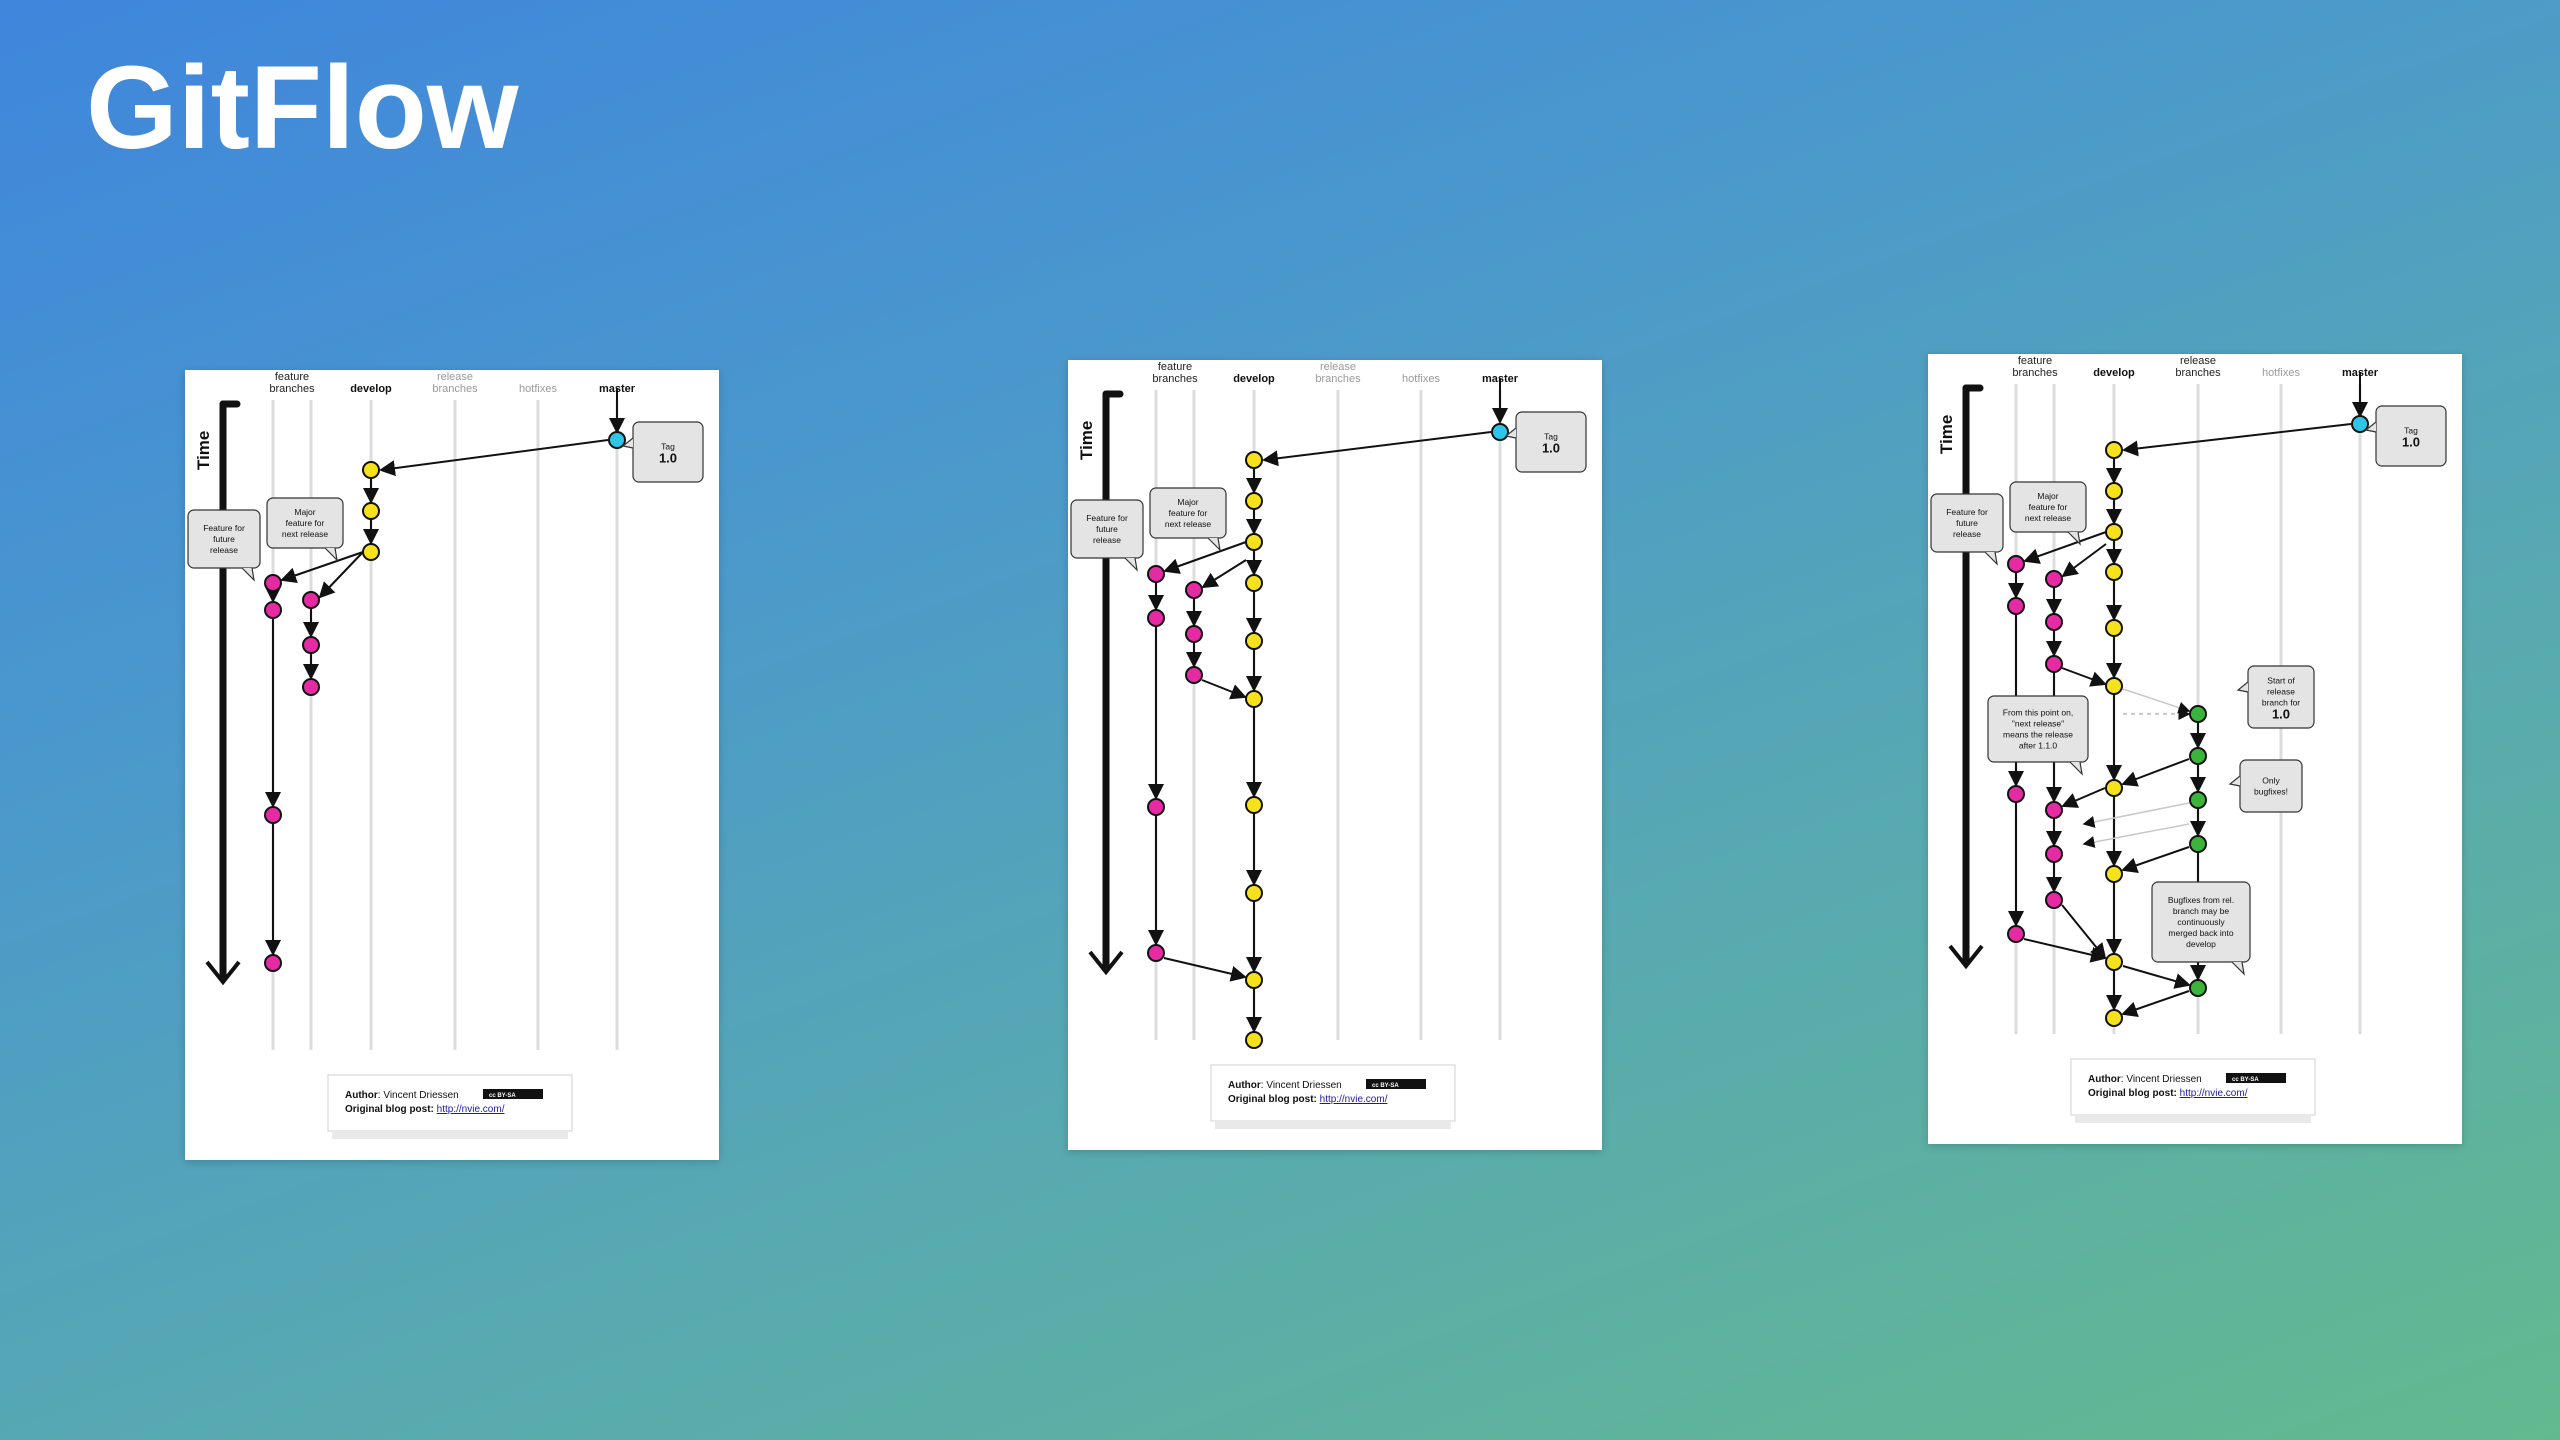 The height and width of the screenshot is (1440, 2560). I want to click on footer-shadow, so click(2193, 1119).